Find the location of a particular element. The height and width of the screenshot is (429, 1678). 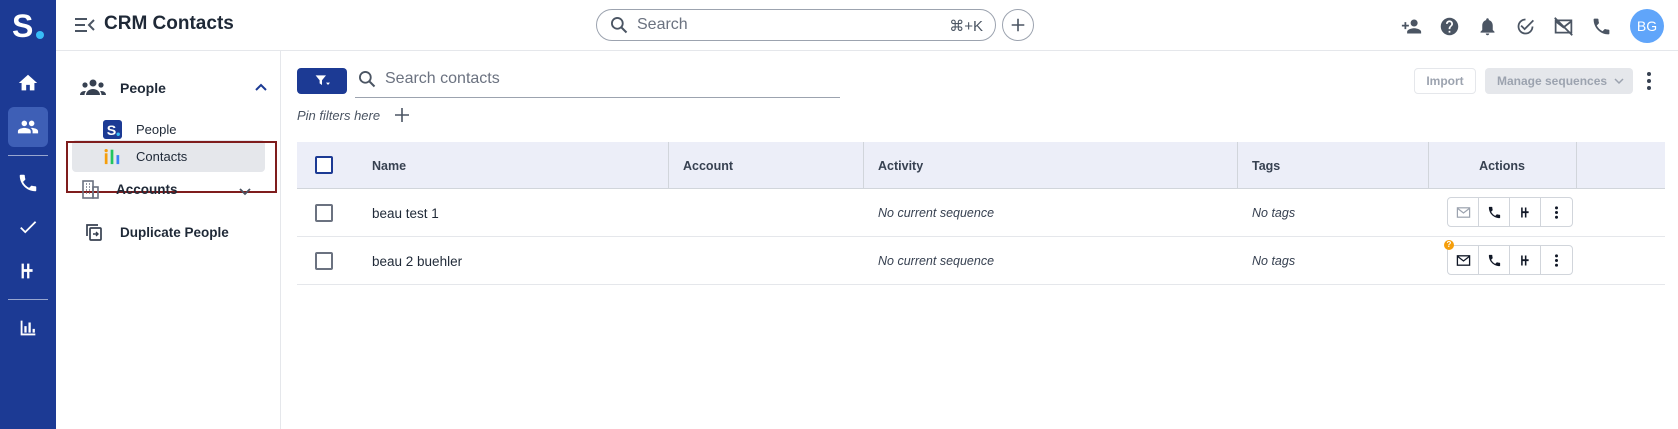

filter-button is located at coordinates (322, 81).